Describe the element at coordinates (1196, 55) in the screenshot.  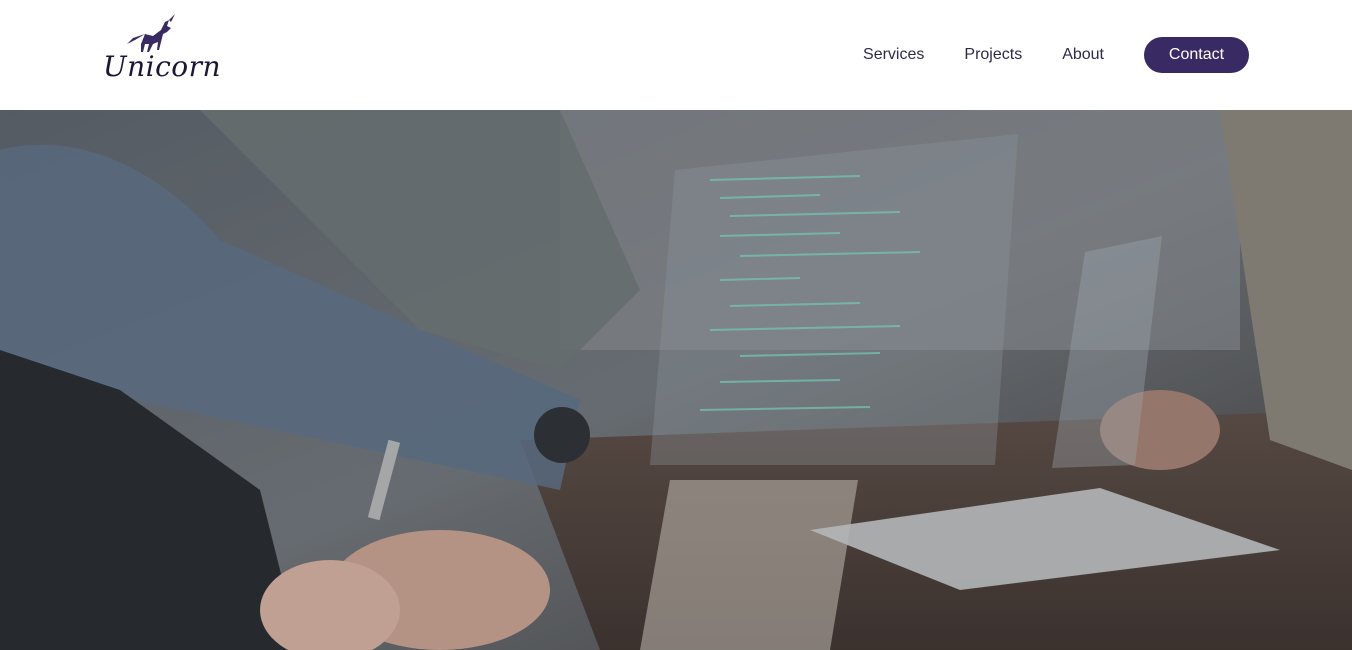
I see `contact-button: Contact` at that location.